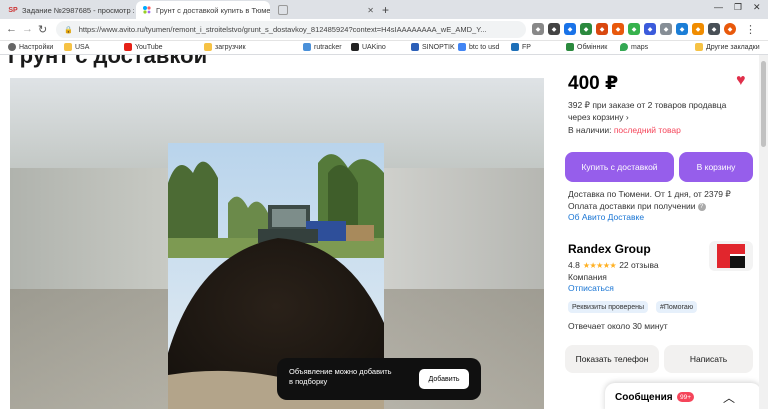 The height and width of the screenshot is (409, 768). Describe the element at coordinates (618, 326) in the screenshot. I see `response-time: Отвечает около 30 минут` at that location.